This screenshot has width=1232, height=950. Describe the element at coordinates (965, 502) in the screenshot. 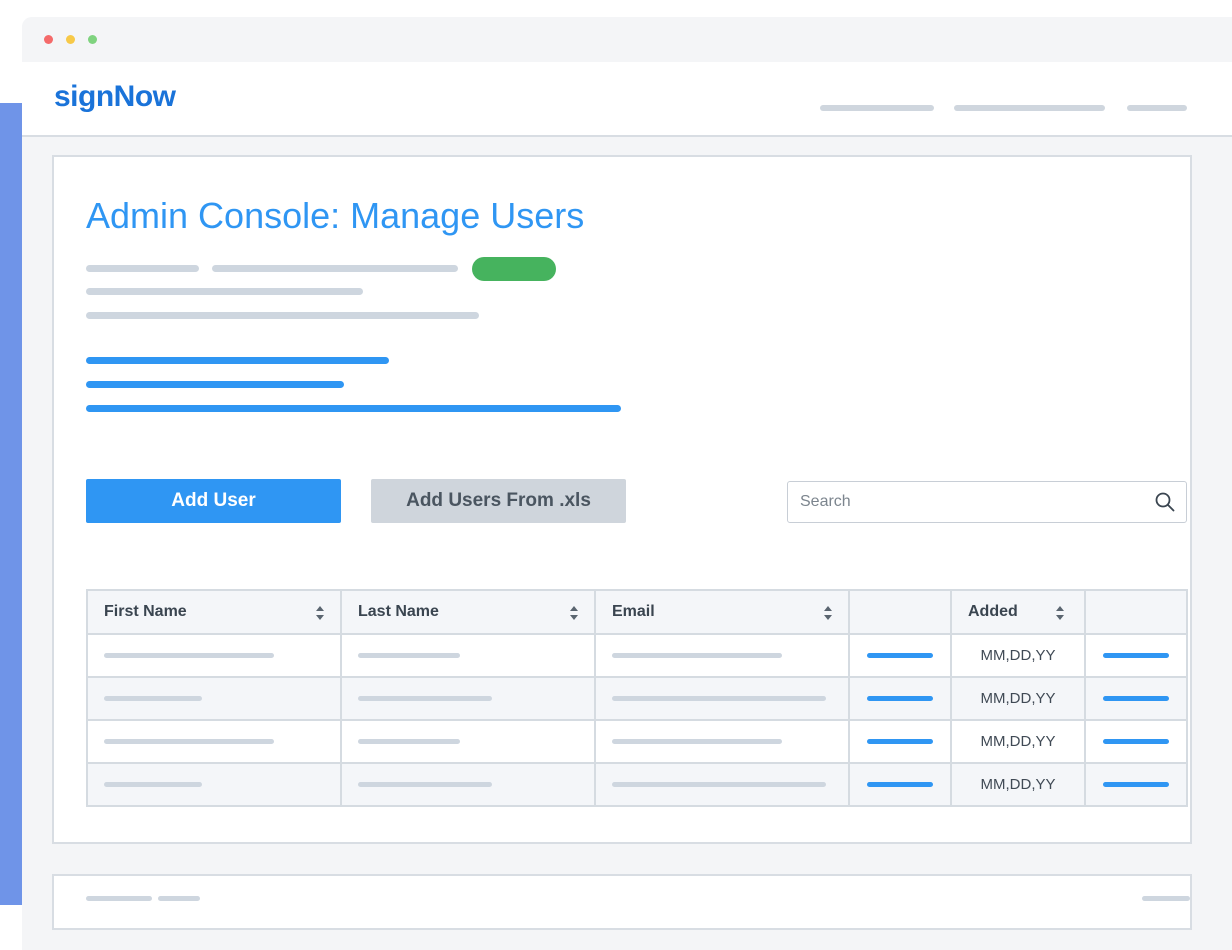

I see `search-input` at that location.